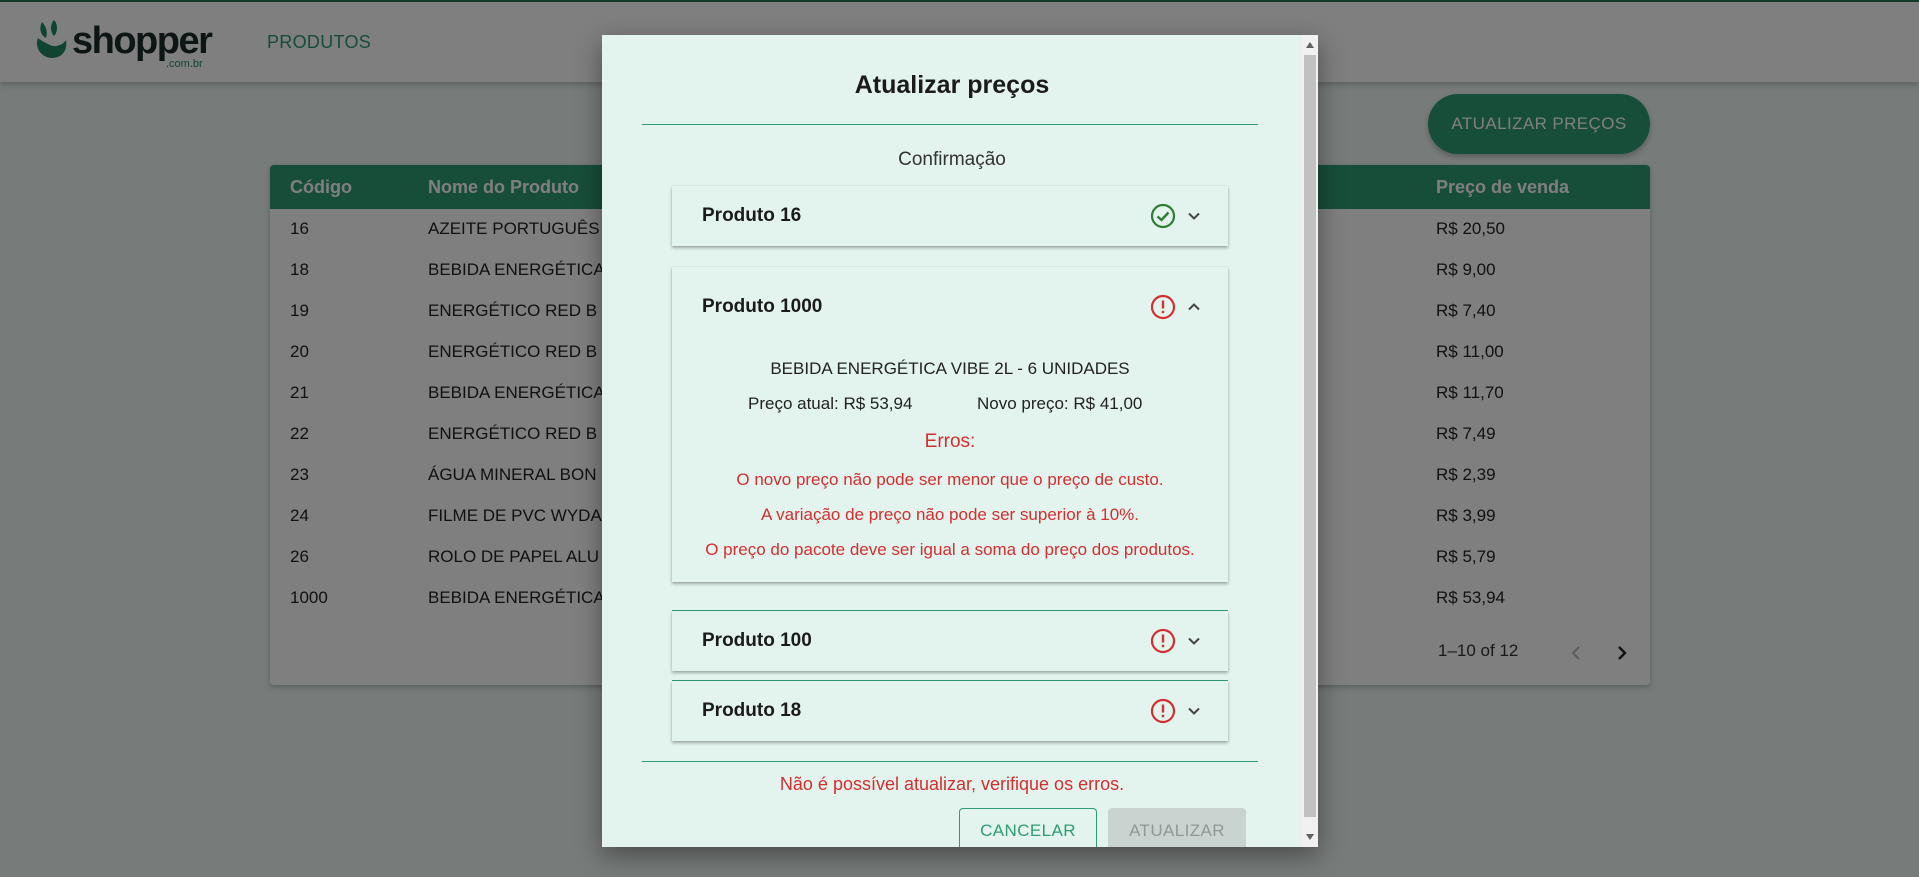 The image size is (1919, 877). What do you see at coordinates (950, 711) in the screenshot?
I see `accordion-item-produto-18: Produto 18` at bounding box center [950, 711].